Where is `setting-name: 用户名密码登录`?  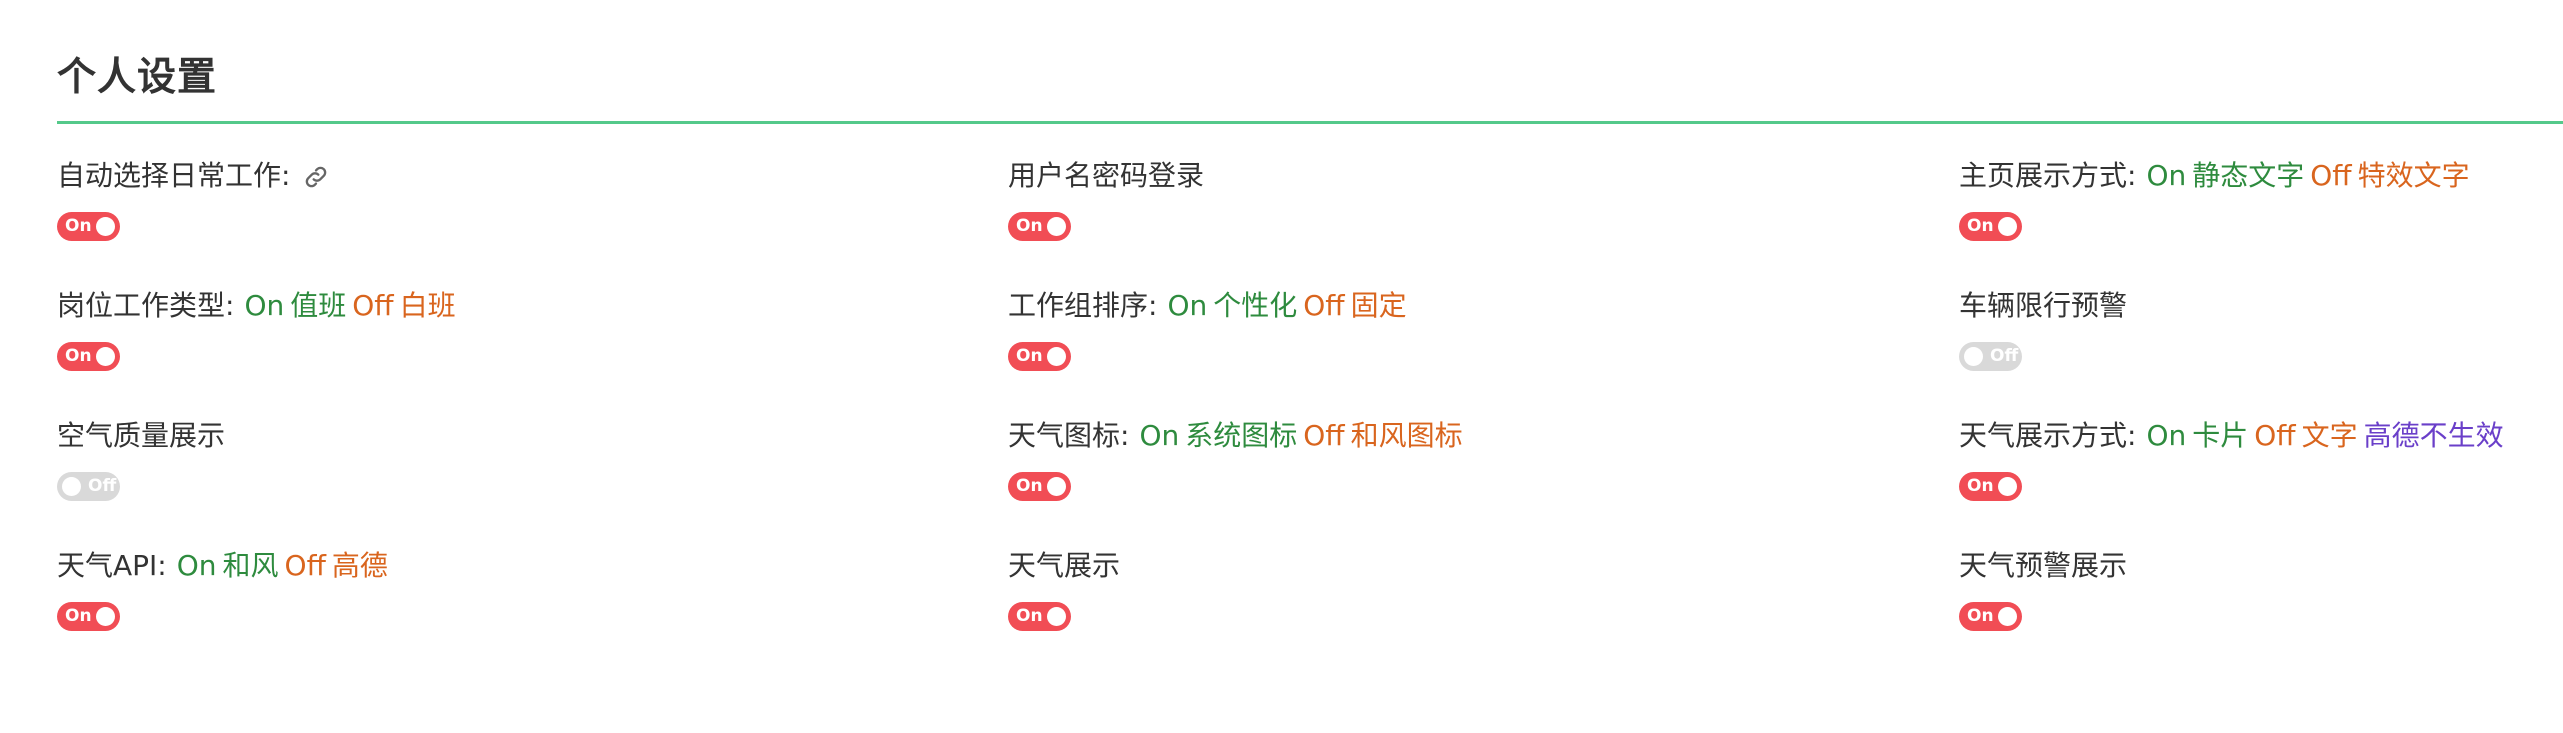
setting-name: 用户名密码登录 is located at coordinates (1106, 175).